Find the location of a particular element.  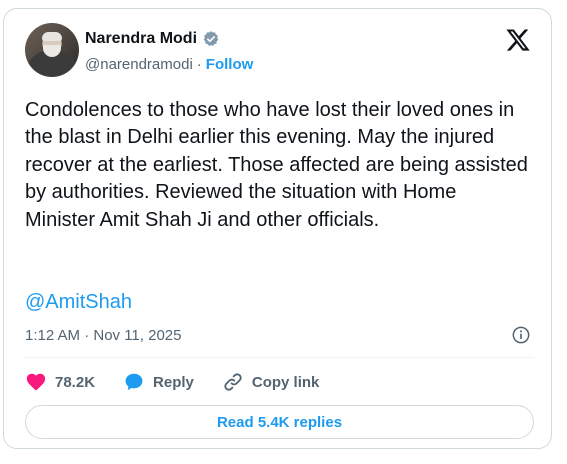

avatar is located at coordinates (52, 50).